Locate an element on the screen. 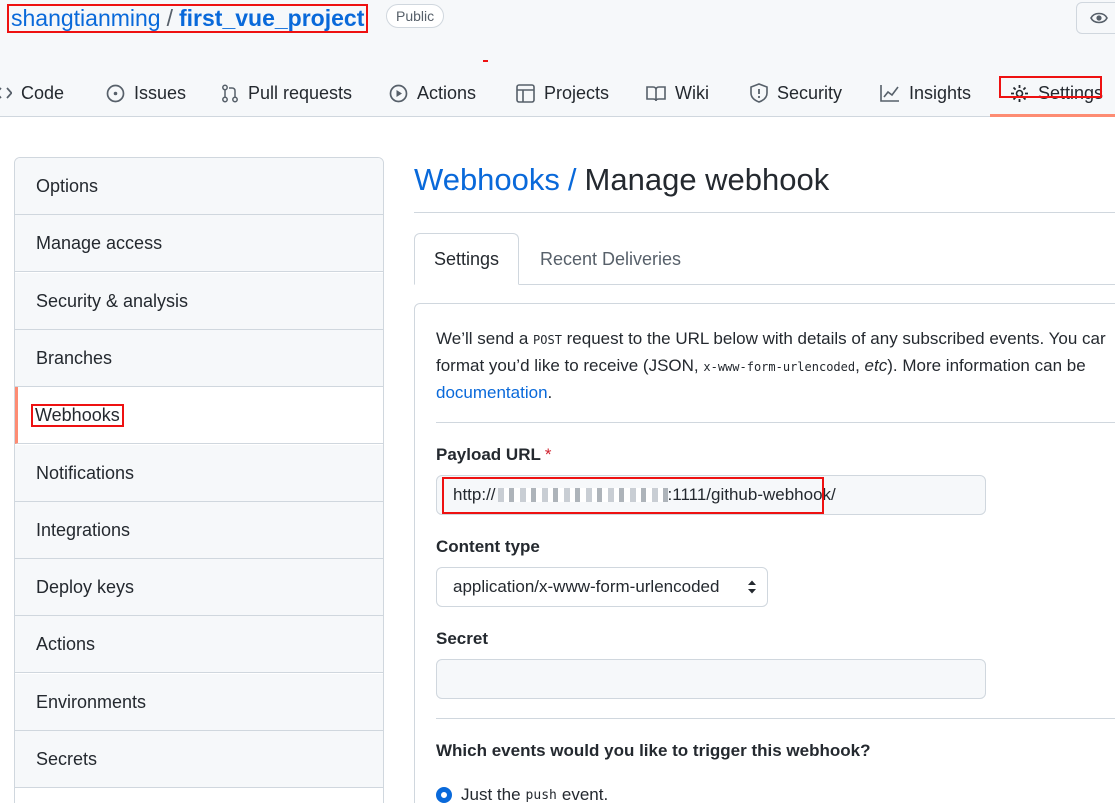 The height and width of the screenshot is (803, 1115). payload-url-label: Payload URL * is located at coordinates (493, 455).